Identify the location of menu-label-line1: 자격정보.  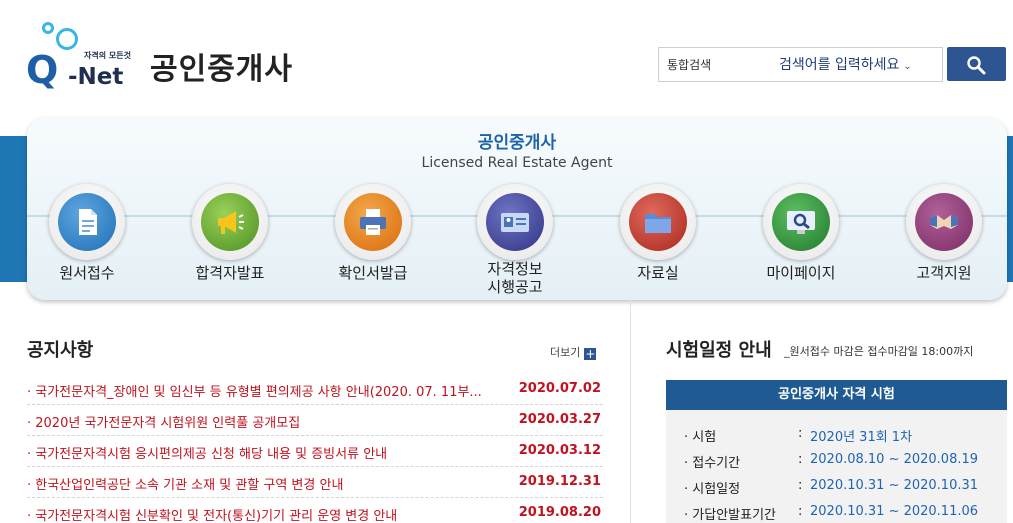
(515, 269).